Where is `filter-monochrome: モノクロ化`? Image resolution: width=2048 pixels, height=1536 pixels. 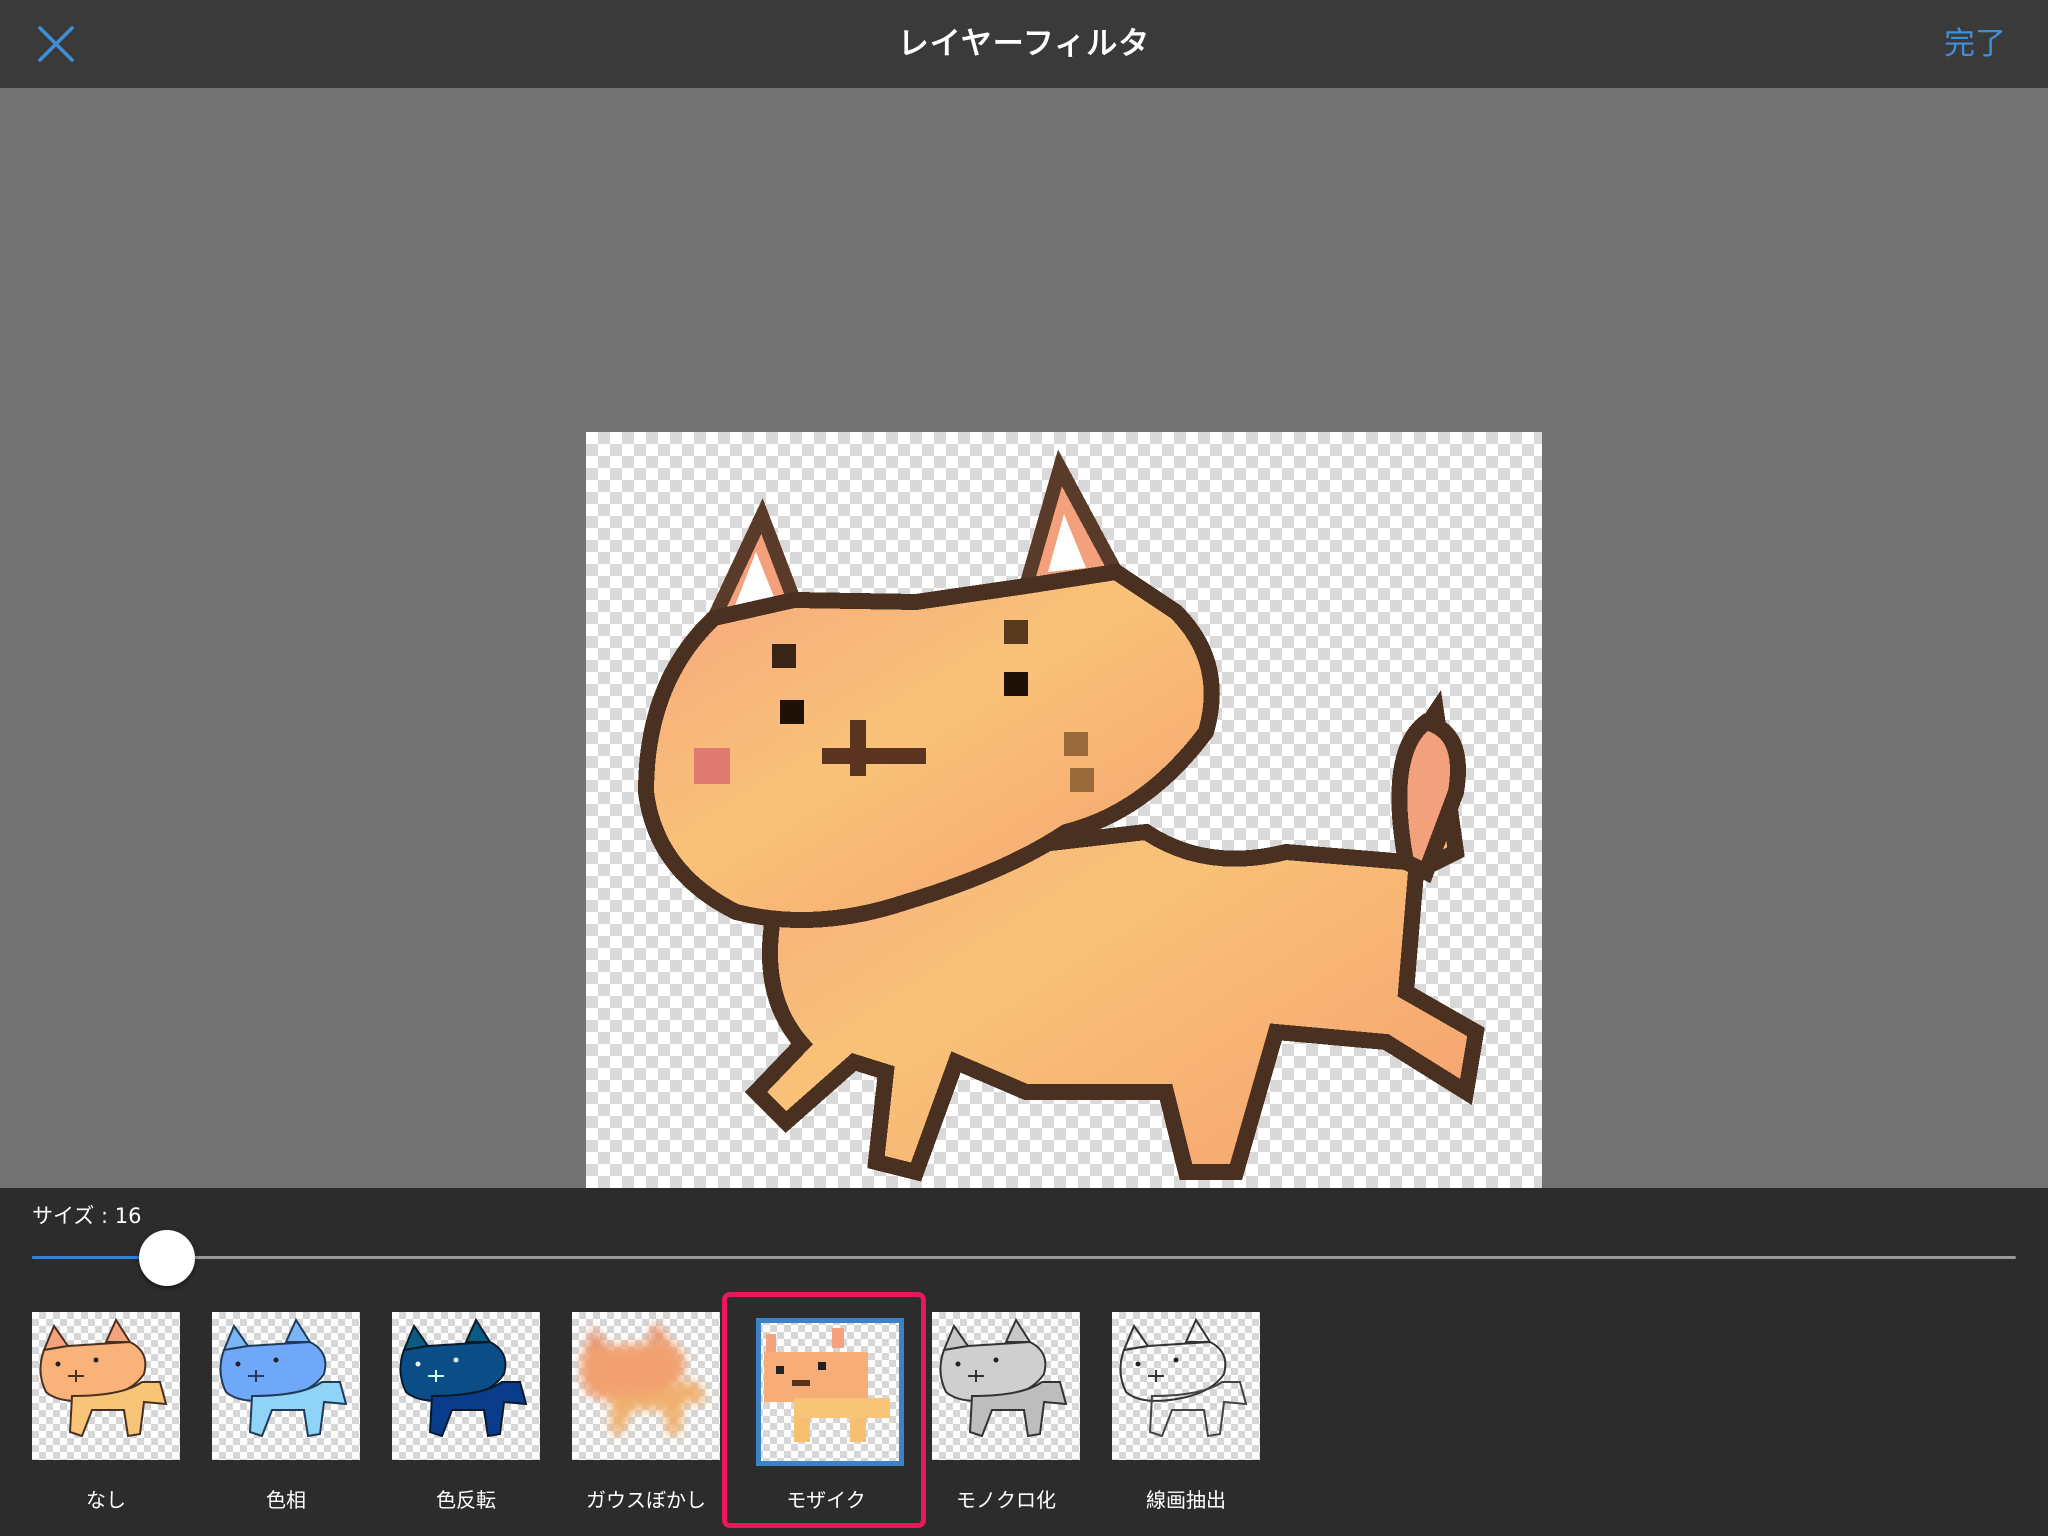
filter-monochrome: モノクロ化 is located at coordinates (1007, 1417).